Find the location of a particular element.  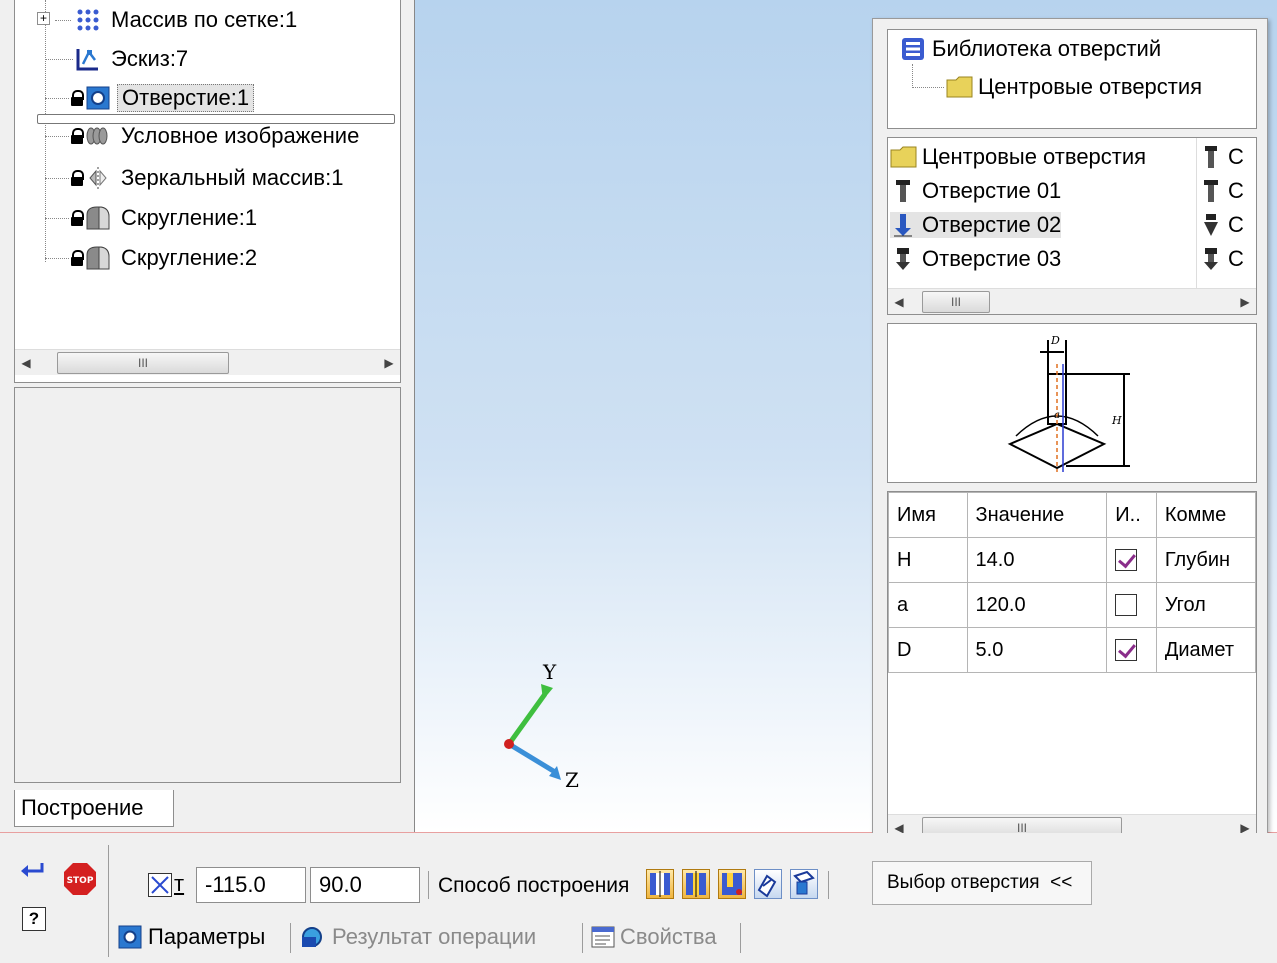

list-item: Центровые отверстия is located at coordinates (1018, 157).